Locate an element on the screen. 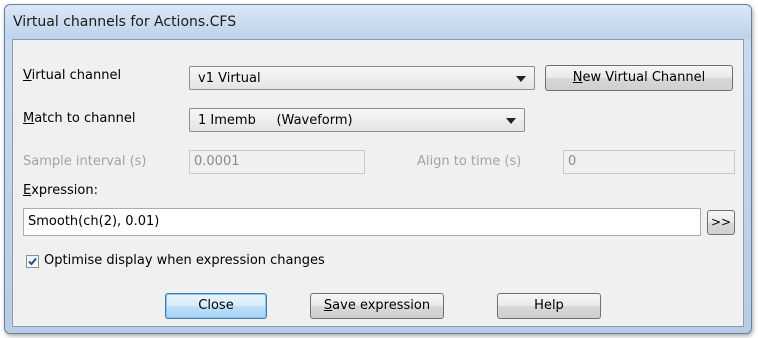  optimise-display-checkbox is located at coordinates (32, 261).